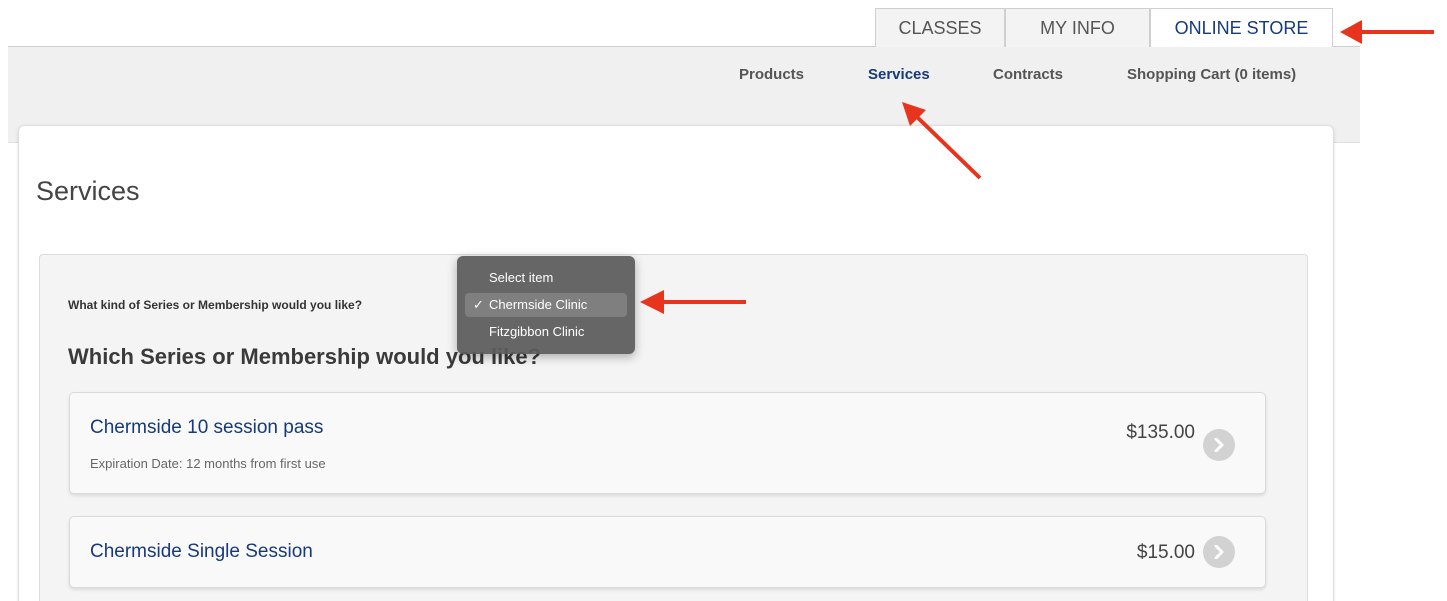 Image resolution: width=1447 pixels, height=601 pixels. Describe the element at coordinates (942, 141) in the screenshot. I see `annotation-arrow-services` at that location.